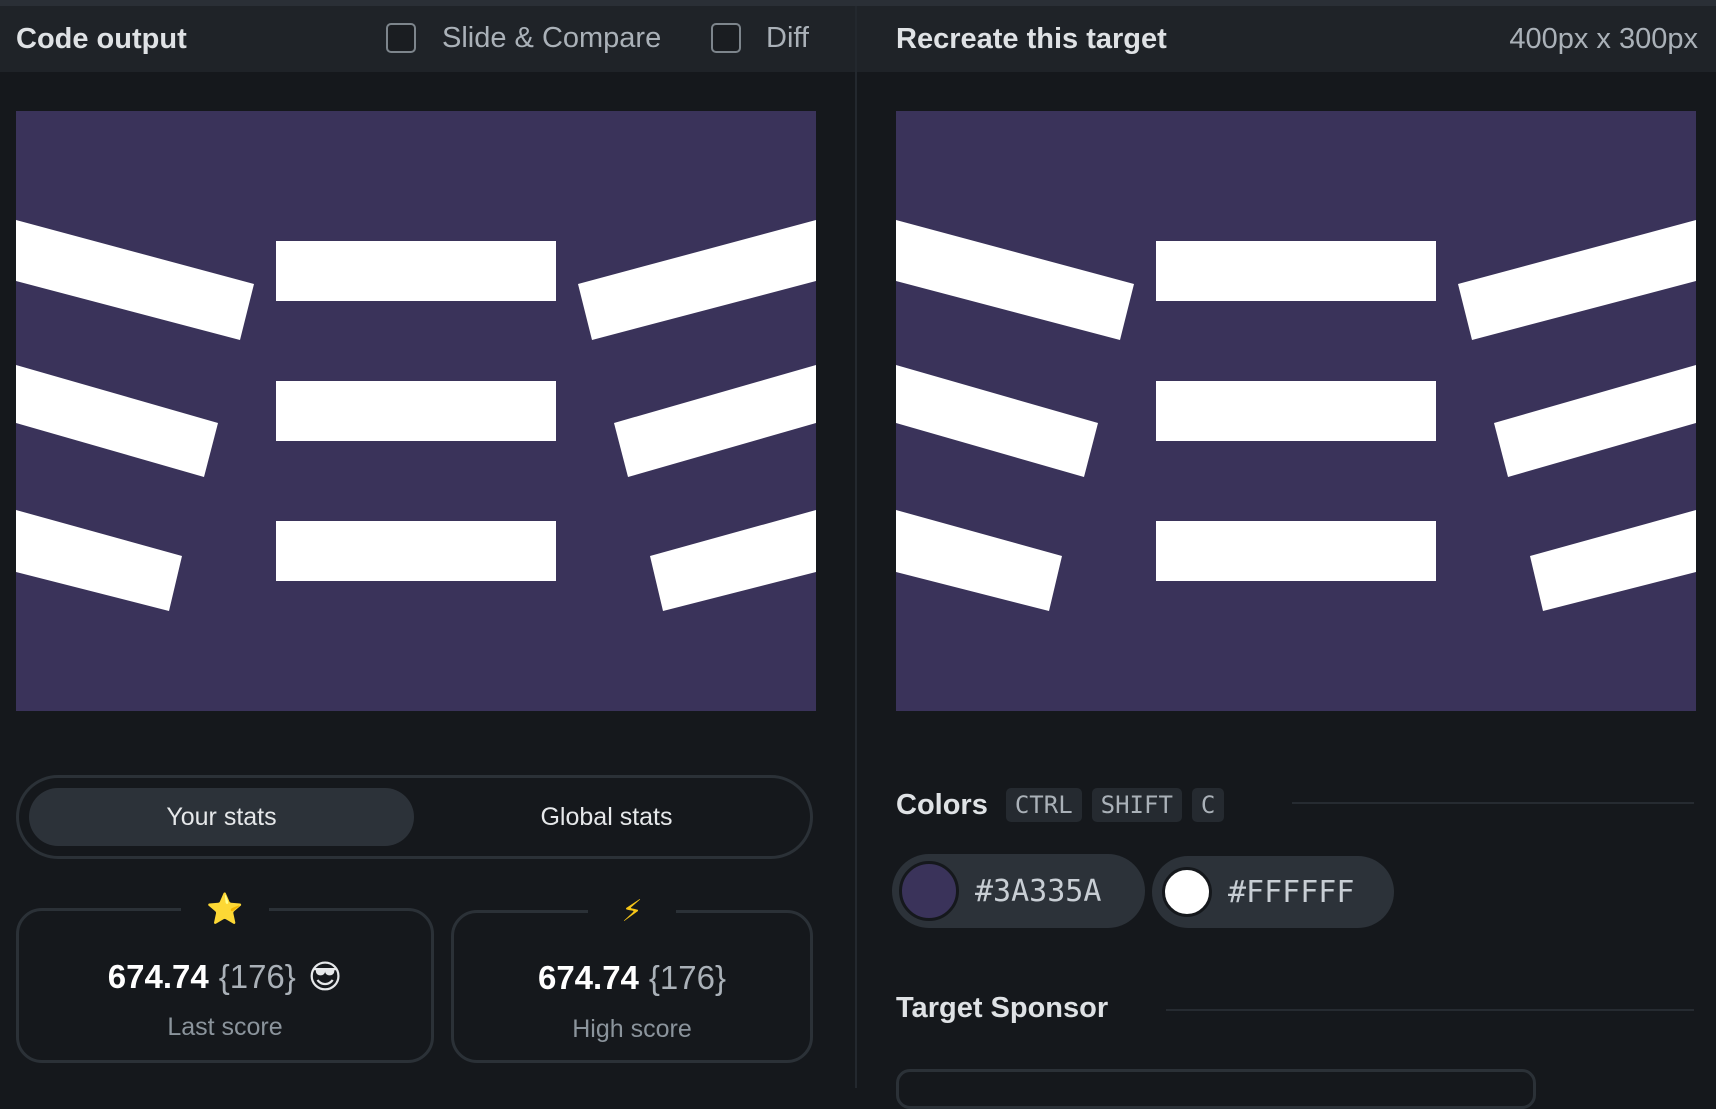 Image resolution: width=1716 pixels, height=1109 pixels. I want to click on target-dimensions: 400px x 300px, so click(1603, 38).